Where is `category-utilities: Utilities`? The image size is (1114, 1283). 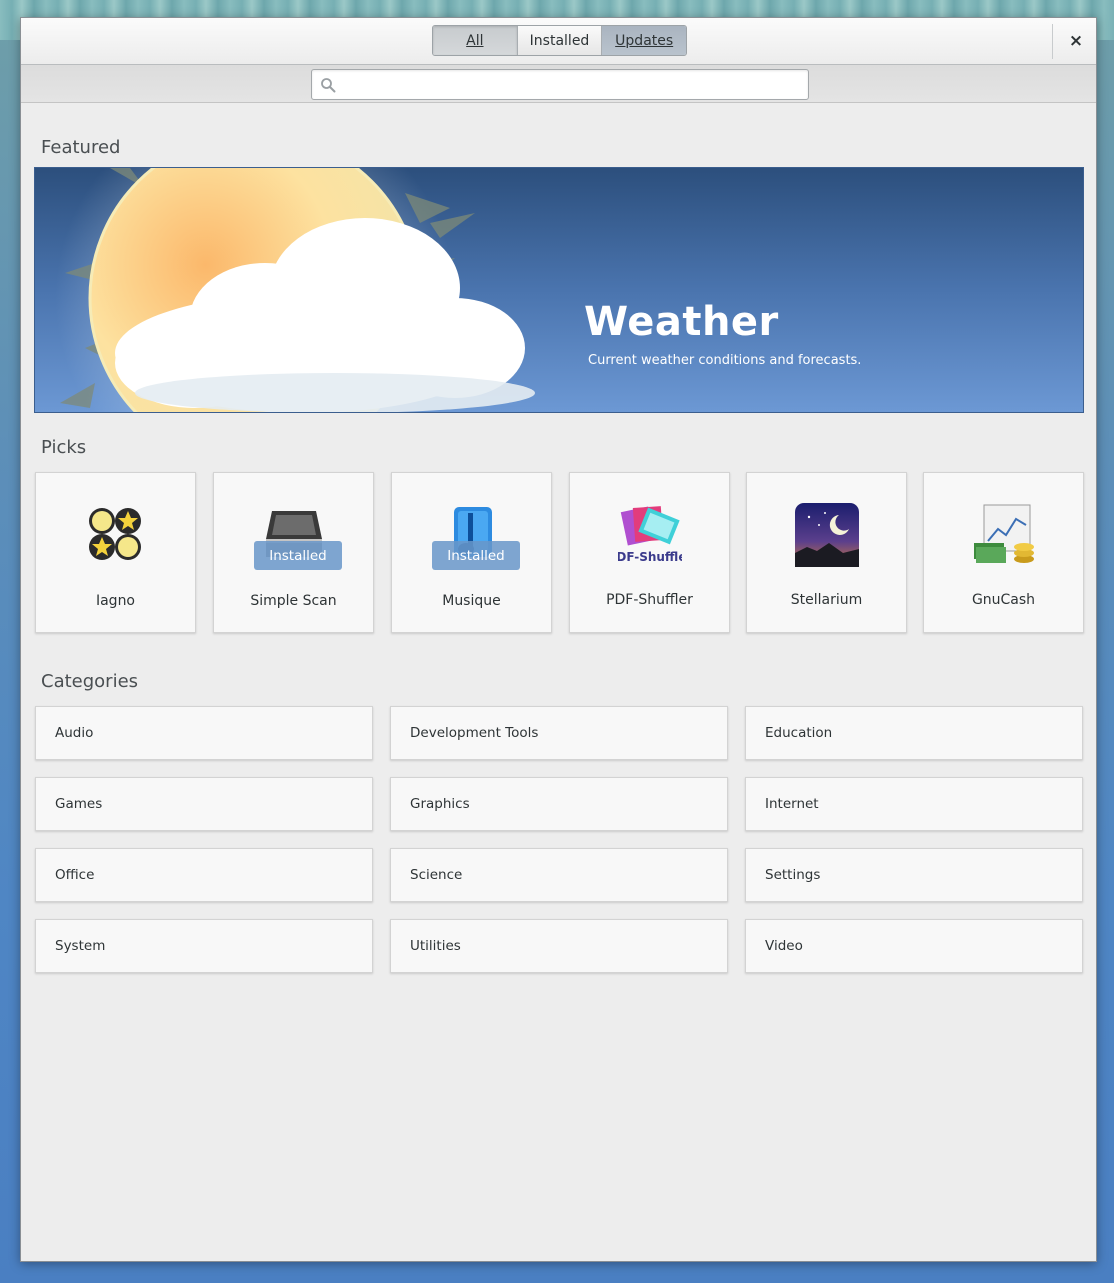
category-utilities: Utilities is located at coordinates (559, 946).